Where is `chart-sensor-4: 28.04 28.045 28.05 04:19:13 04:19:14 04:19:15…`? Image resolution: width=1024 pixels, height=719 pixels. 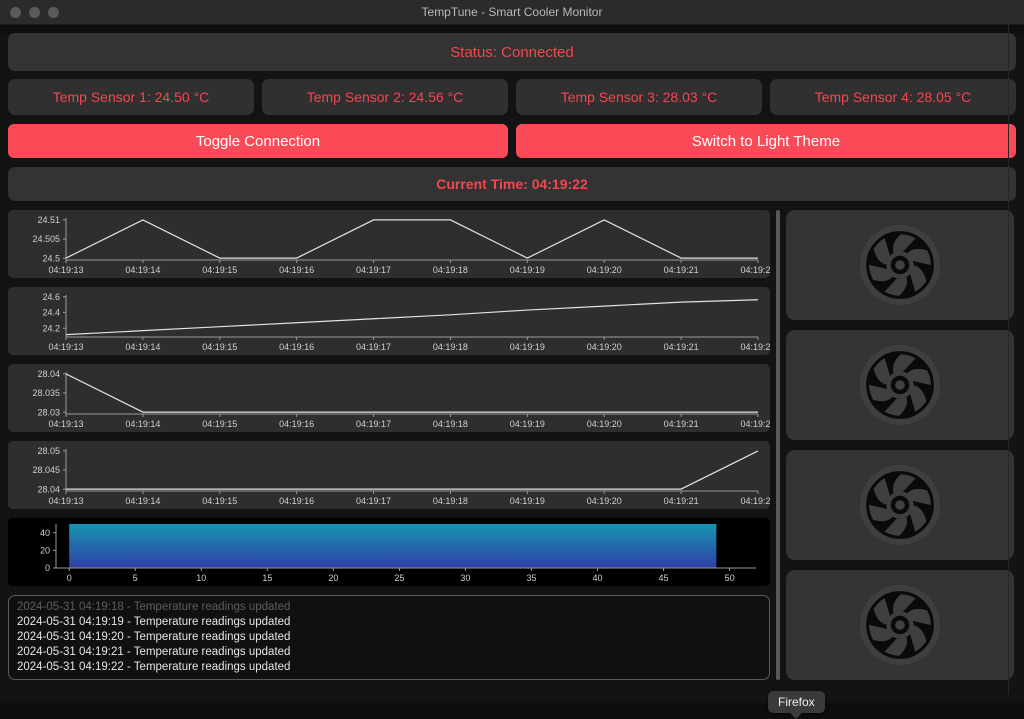 chart-sensor-4: 28.04 28.045 28.05 04:19:13 04:19:14 04:19:15… is located at coordinates (389, 475).